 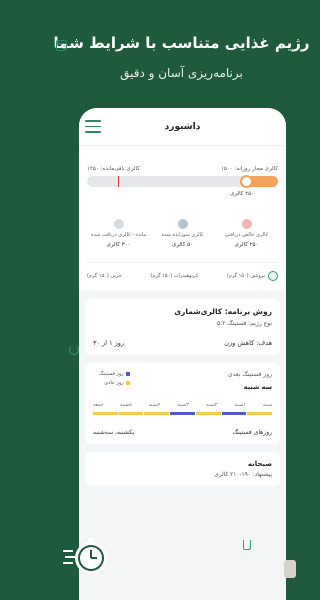 What do you see at coordinates (182, 245) in the screenshot?
I see `stat-value: ۵۰ کالری` at bounding box center [182, 245].